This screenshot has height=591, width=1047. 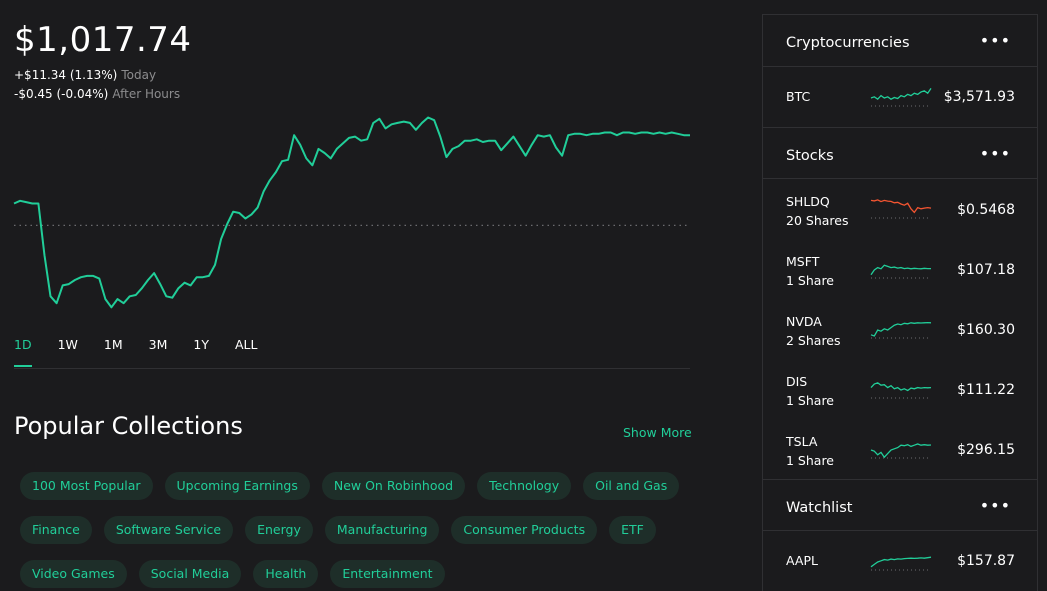 I want to click on range-tab-1w: 1W, so click(x=68, y=352).